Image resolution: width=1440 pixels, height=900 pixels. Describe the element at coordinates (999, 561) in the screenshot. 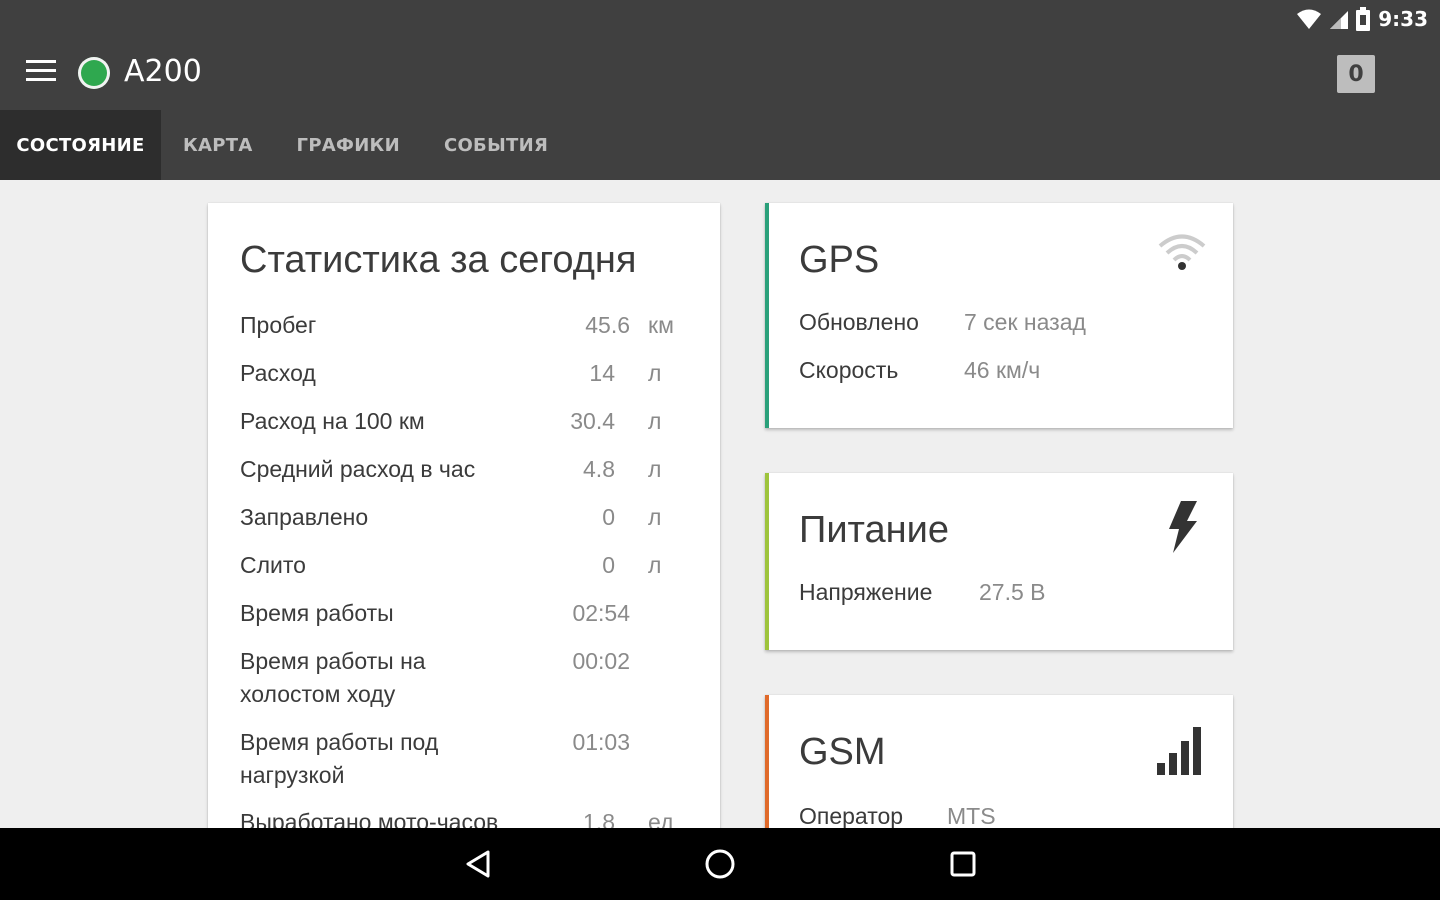

I see `power-card: Питание Напряжение 27.5 В` at that location.